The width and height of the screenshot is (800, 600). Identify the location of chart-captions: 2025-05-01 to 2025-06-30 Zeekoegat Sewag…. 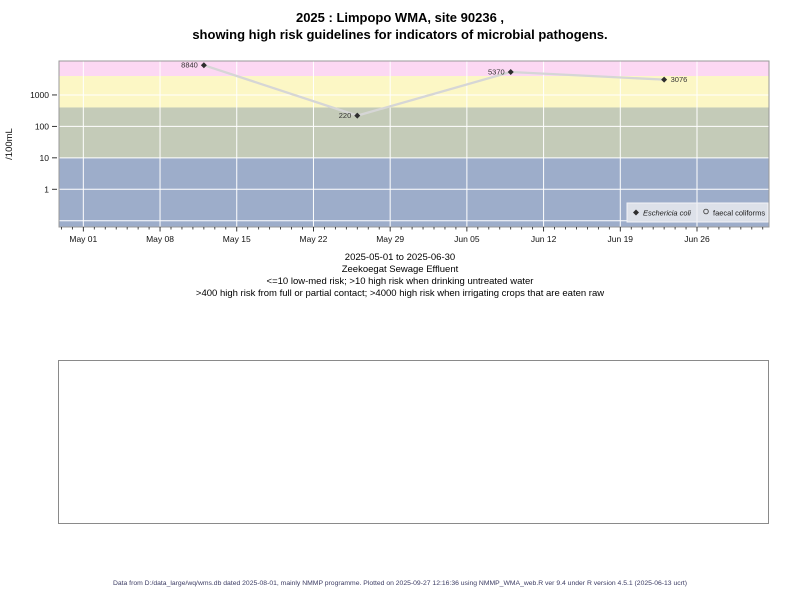
(400, 276).